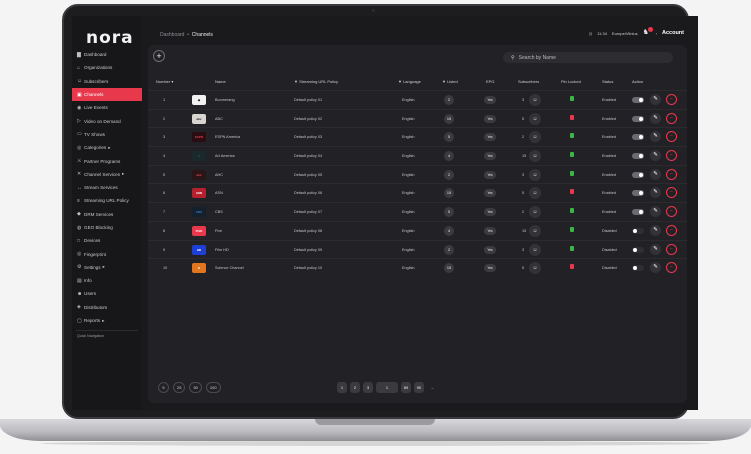 The height and width of the screenshot is (454, 751). I want to click on sidebar-item-channel-services: ✕ Channel Services ▸, so click(107, 174).